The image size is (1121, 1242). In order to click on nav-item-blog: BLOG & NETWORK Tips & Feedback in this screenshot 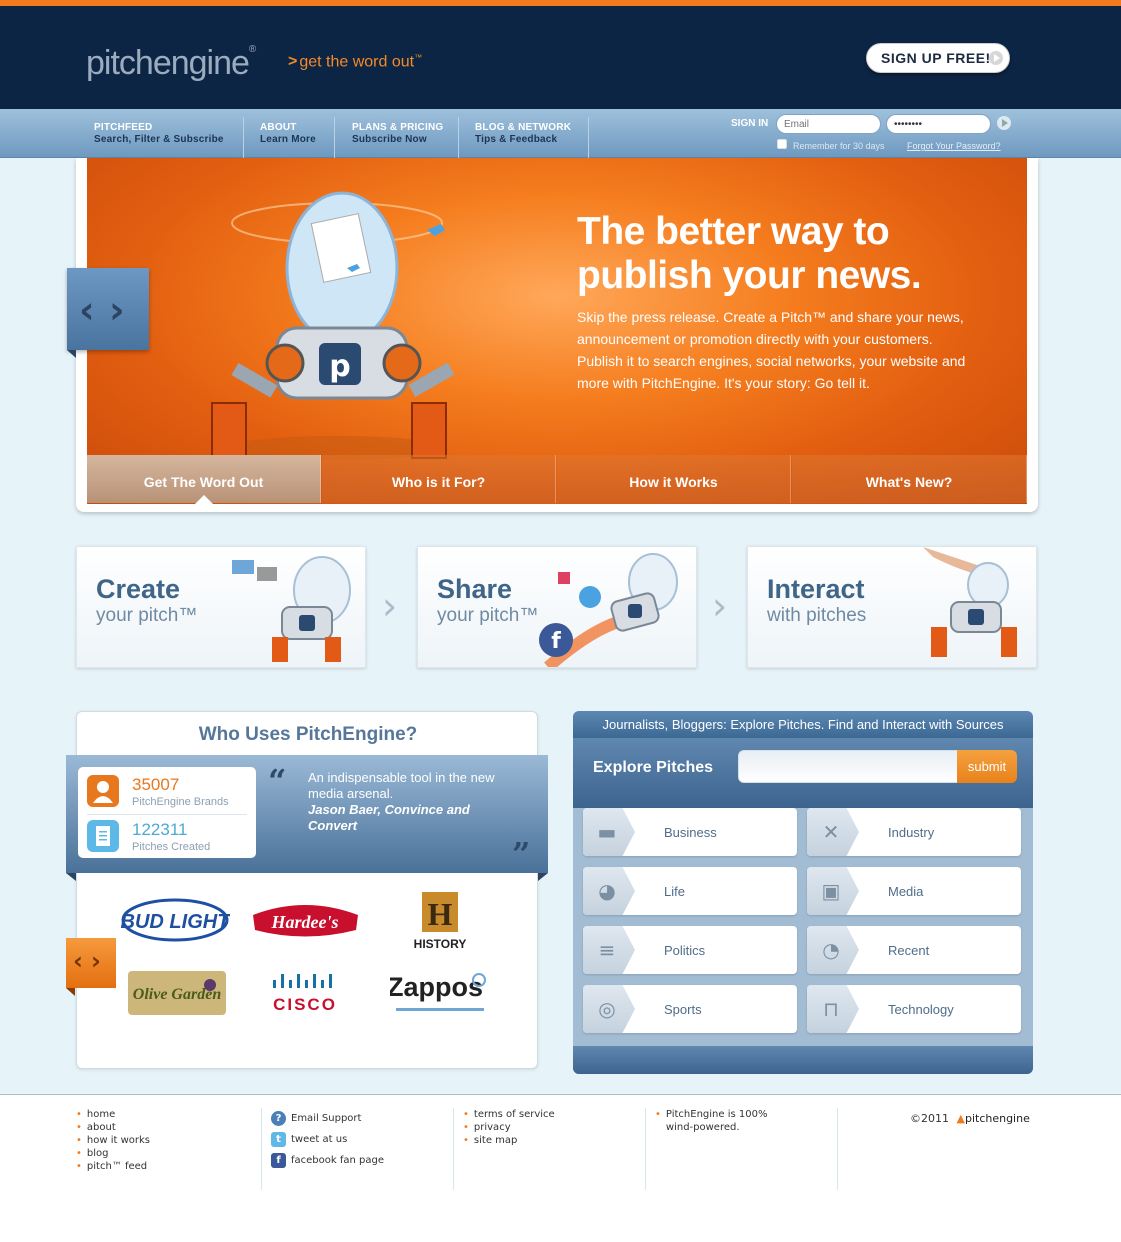, I will do `click(523, 140)`.